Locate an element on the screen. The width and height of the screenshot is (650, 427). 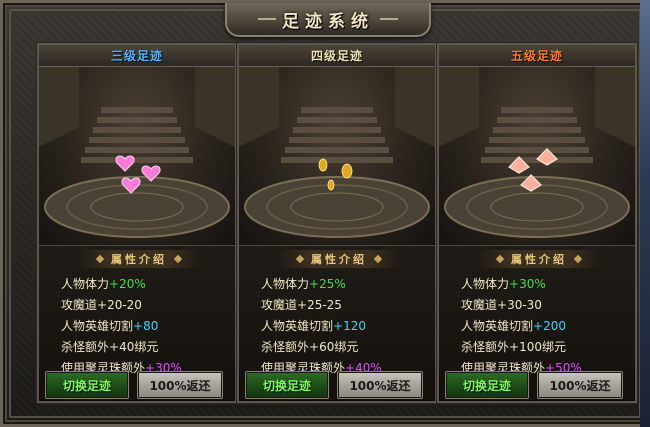
title-ornament-left is located at coordinates (267, 19).